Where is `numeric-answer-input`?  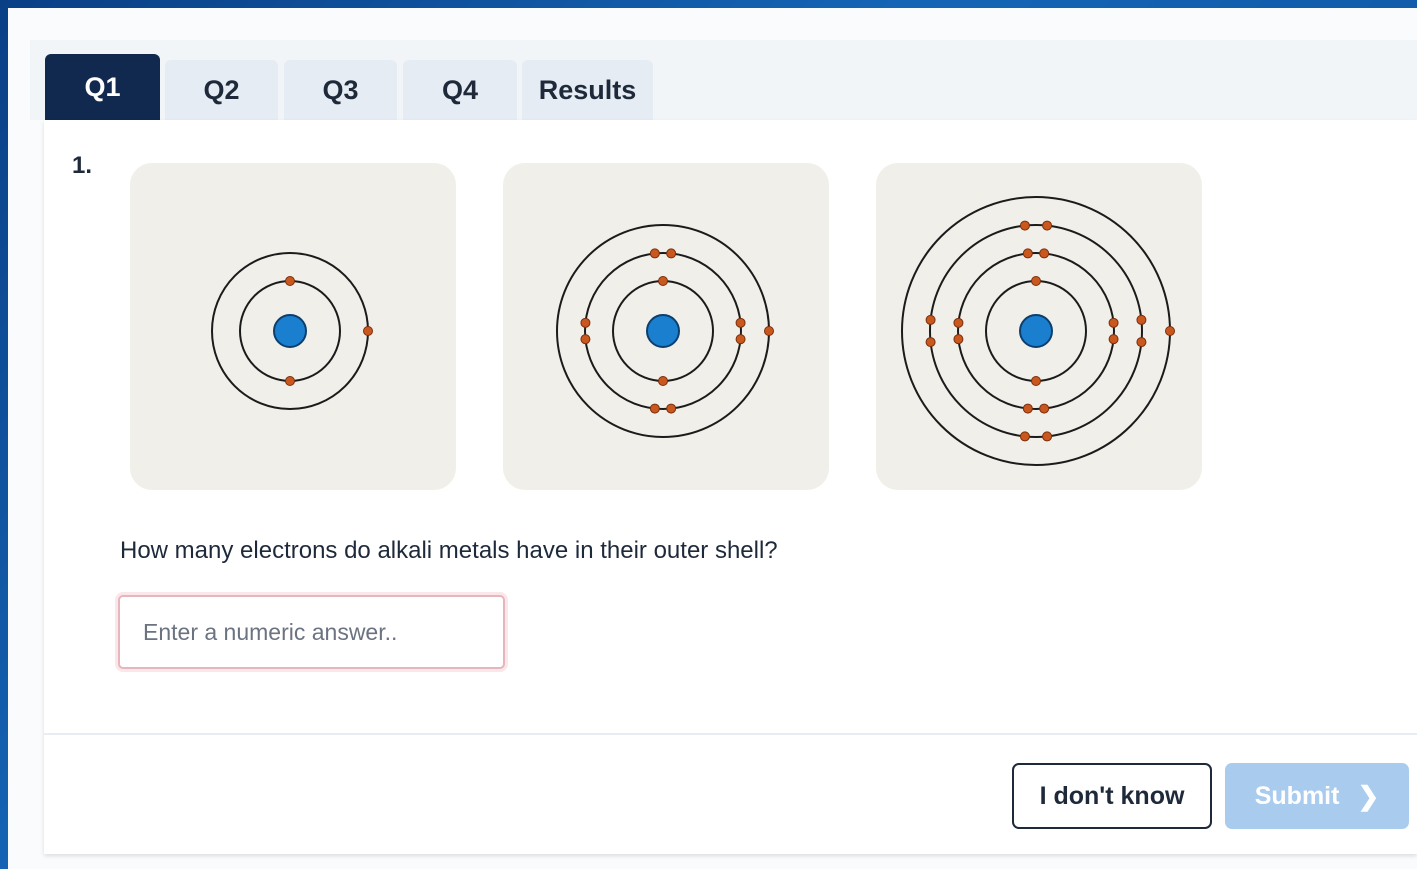 numeric-answer-input is located at coordinates (311, 632).